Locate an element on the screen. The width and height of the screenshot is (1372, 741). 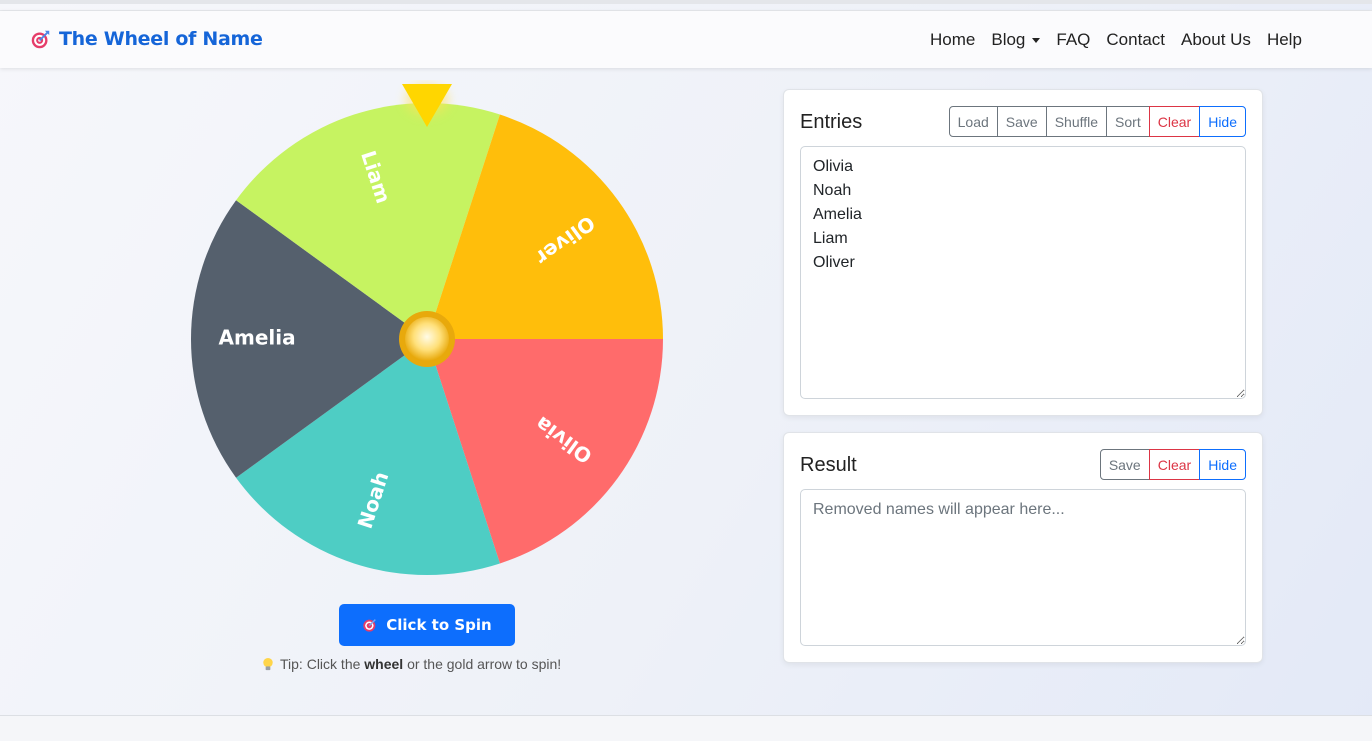
result-title: Result is located at coordinates (828, 465).